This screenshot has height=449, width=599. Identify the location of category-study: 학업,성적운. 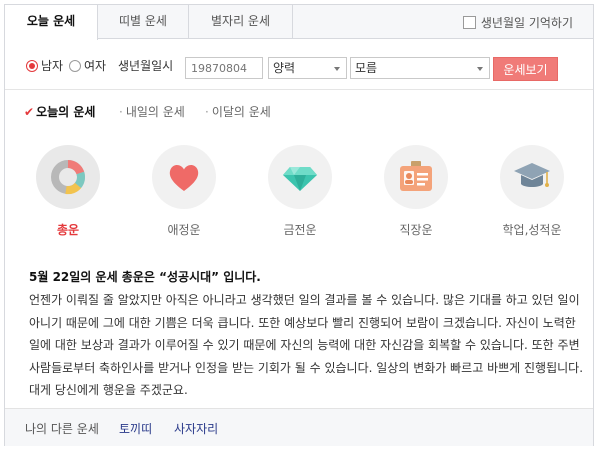
(532, 191).